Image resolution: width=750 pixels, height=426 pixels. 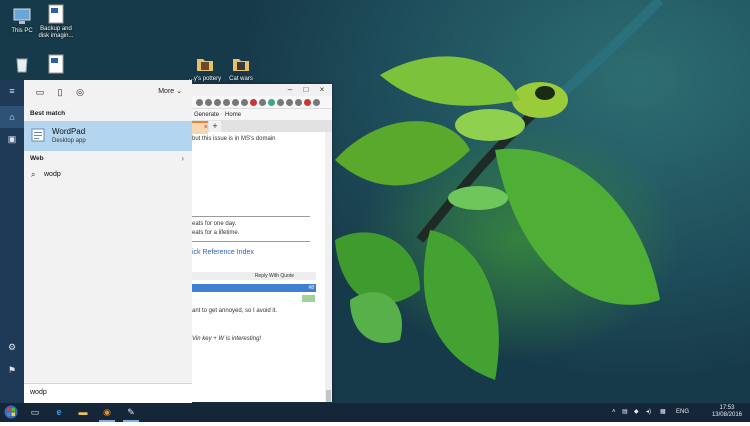 What do you see at coordinates (216, 233) in the screenshot?
I see `signature-line: eats for a lifetime.` at bounding box center [216, 233].